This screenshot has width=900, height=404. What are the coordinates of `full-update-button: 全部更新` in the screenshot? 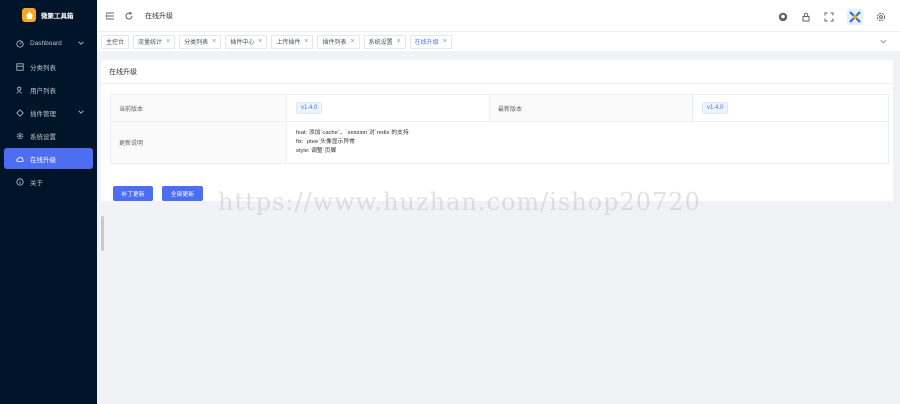 It's located at (182, 193).